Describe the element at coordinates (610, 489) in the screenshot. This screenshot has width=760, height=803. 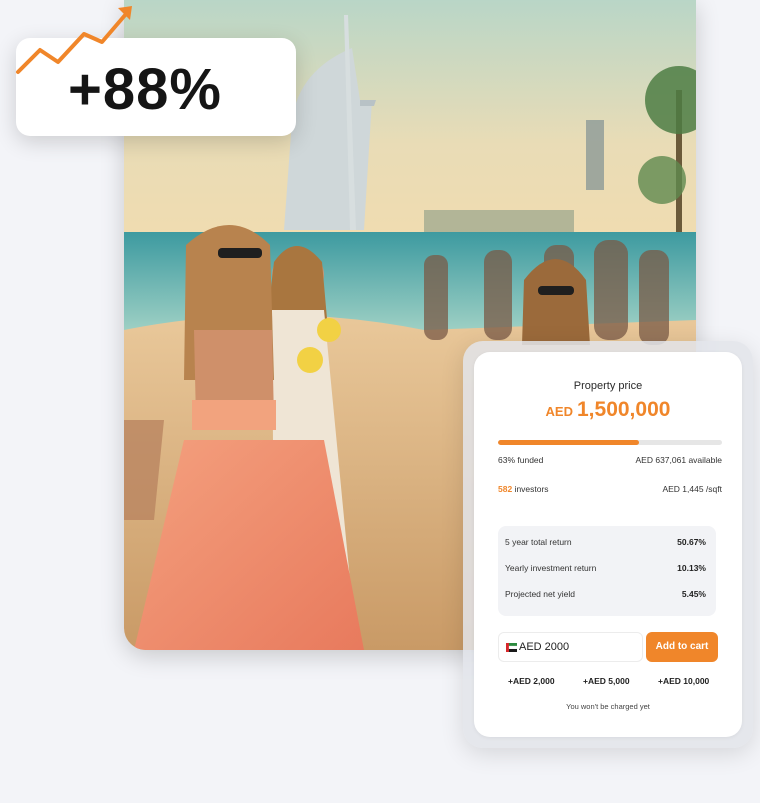
I see `investors-row: 582 investors AED 1,445 /sqft` at that location.